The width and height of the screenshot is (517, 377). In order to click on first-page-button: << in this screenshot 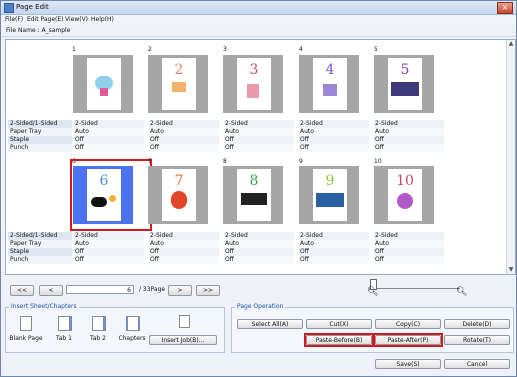, I will do `click(22, 290)`.